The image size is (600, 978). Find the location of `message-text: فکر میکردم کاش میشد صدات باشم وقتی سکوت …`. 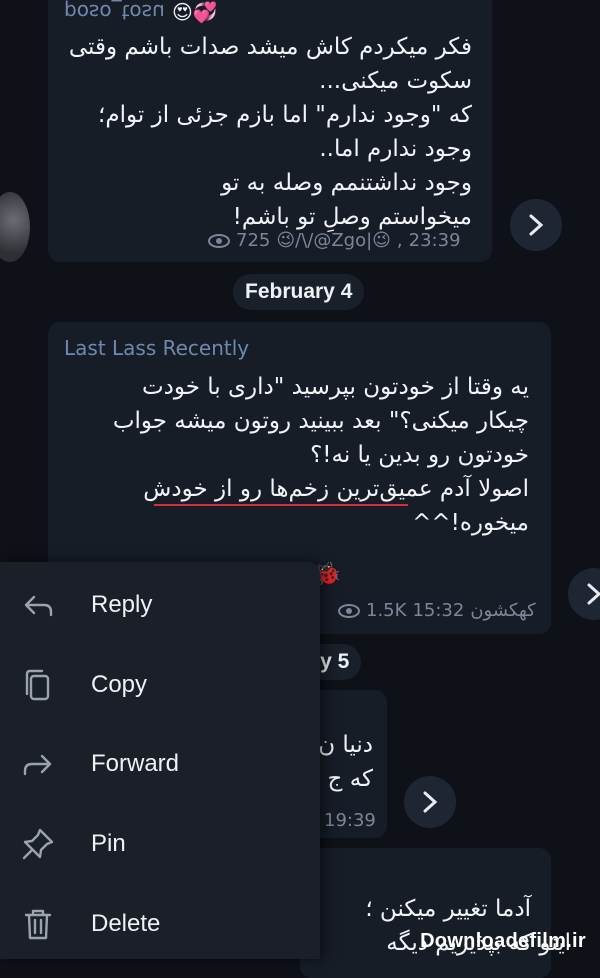

message-text: فکر میکردم کاش میشد صدات باشم وقتی سکوت … is located at coordinates (270, 132).